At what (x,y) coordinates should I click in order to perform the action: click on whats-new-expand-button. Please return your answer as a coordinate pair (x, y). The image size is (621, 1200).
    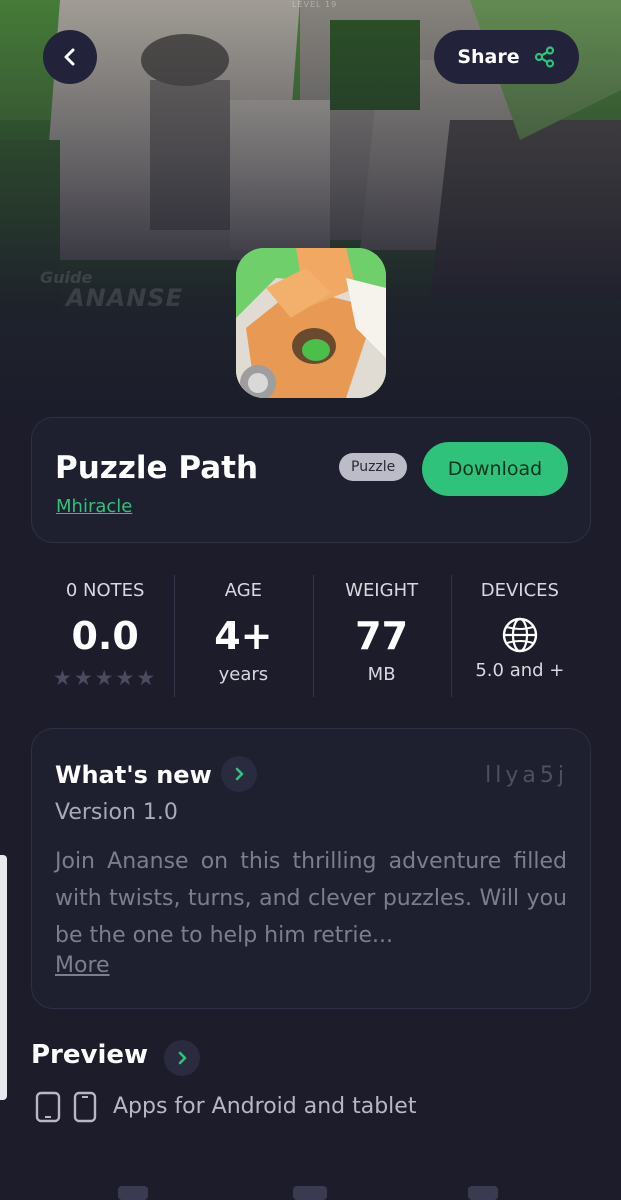
    Looking at the image, I should click on (239, 774).